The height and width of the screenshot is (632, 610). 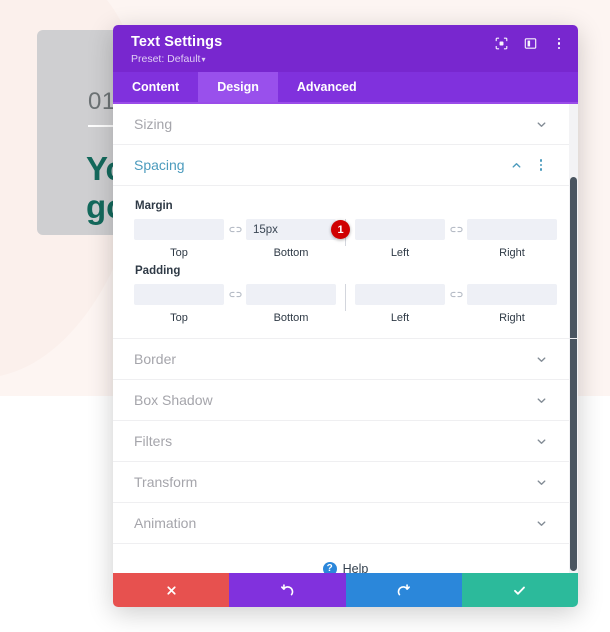 What do you see at coordinates (345, 359) in the screenshot?
I see `section-border: Border` at bounding box center [345, 359].